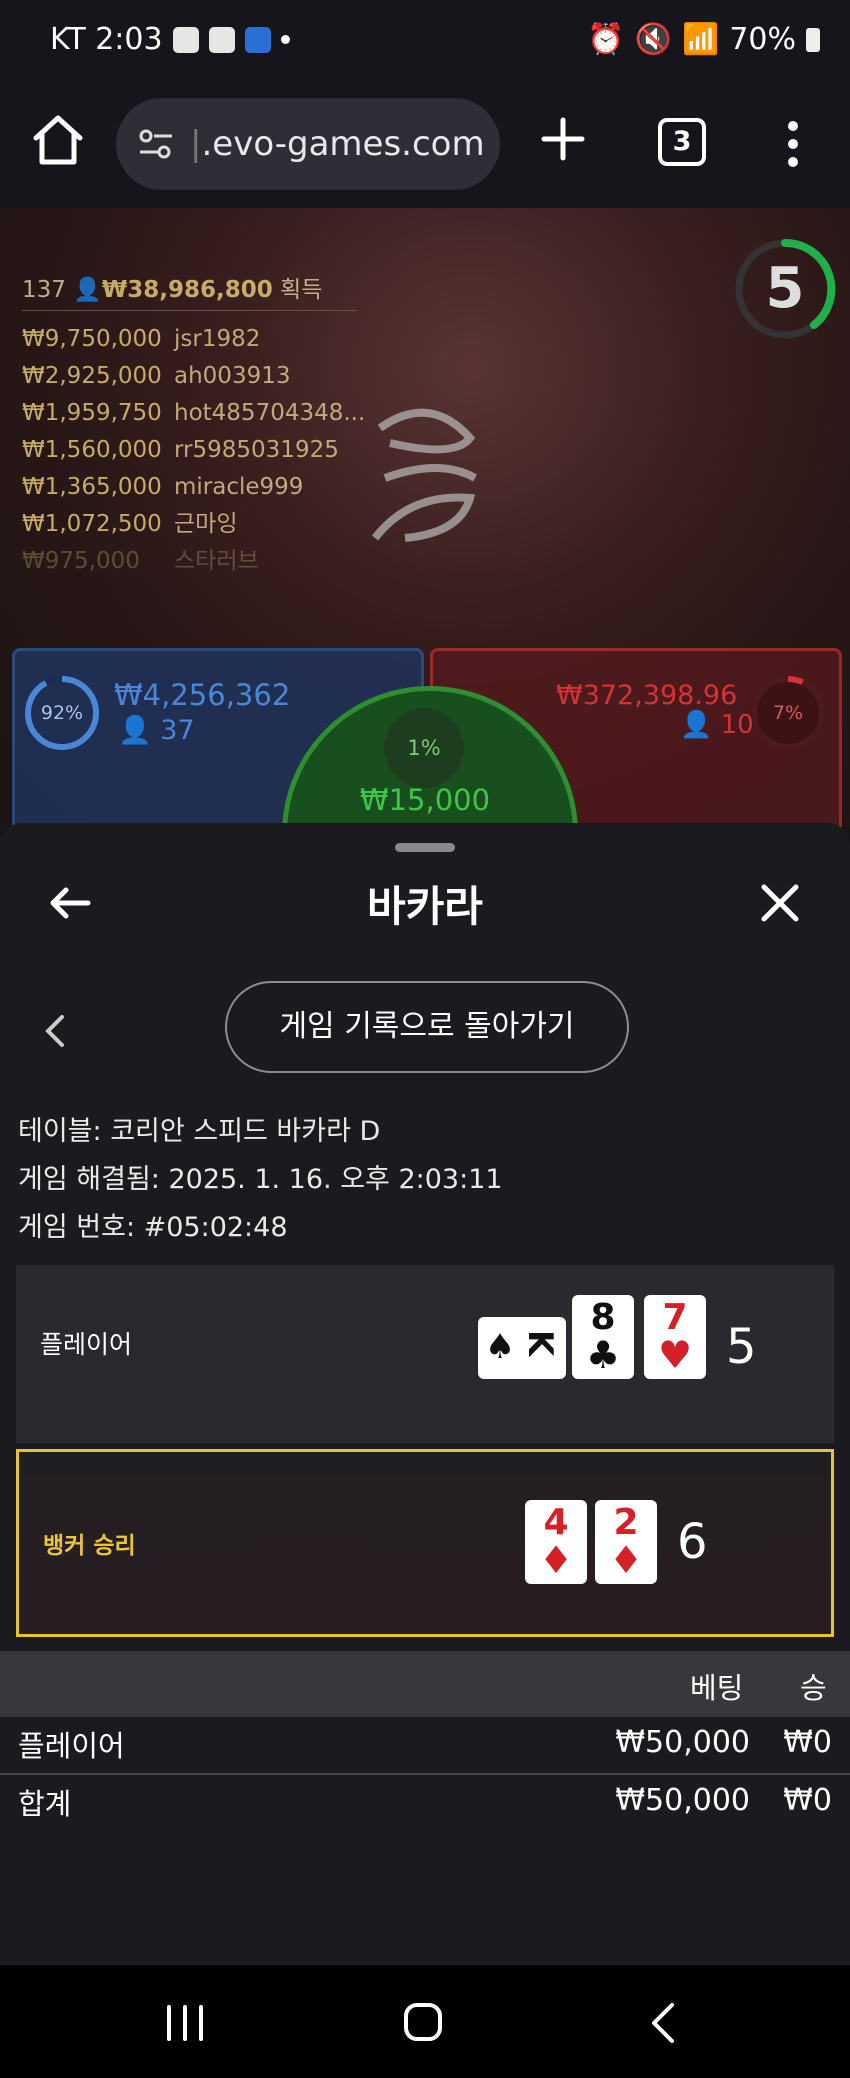 The width and height of the screenshot is (850, 2078). What do you see at coordinates (54, 1031) in the screenshot?
I see `previous-round-chevron-icon` at bounding box center [54, 1031].